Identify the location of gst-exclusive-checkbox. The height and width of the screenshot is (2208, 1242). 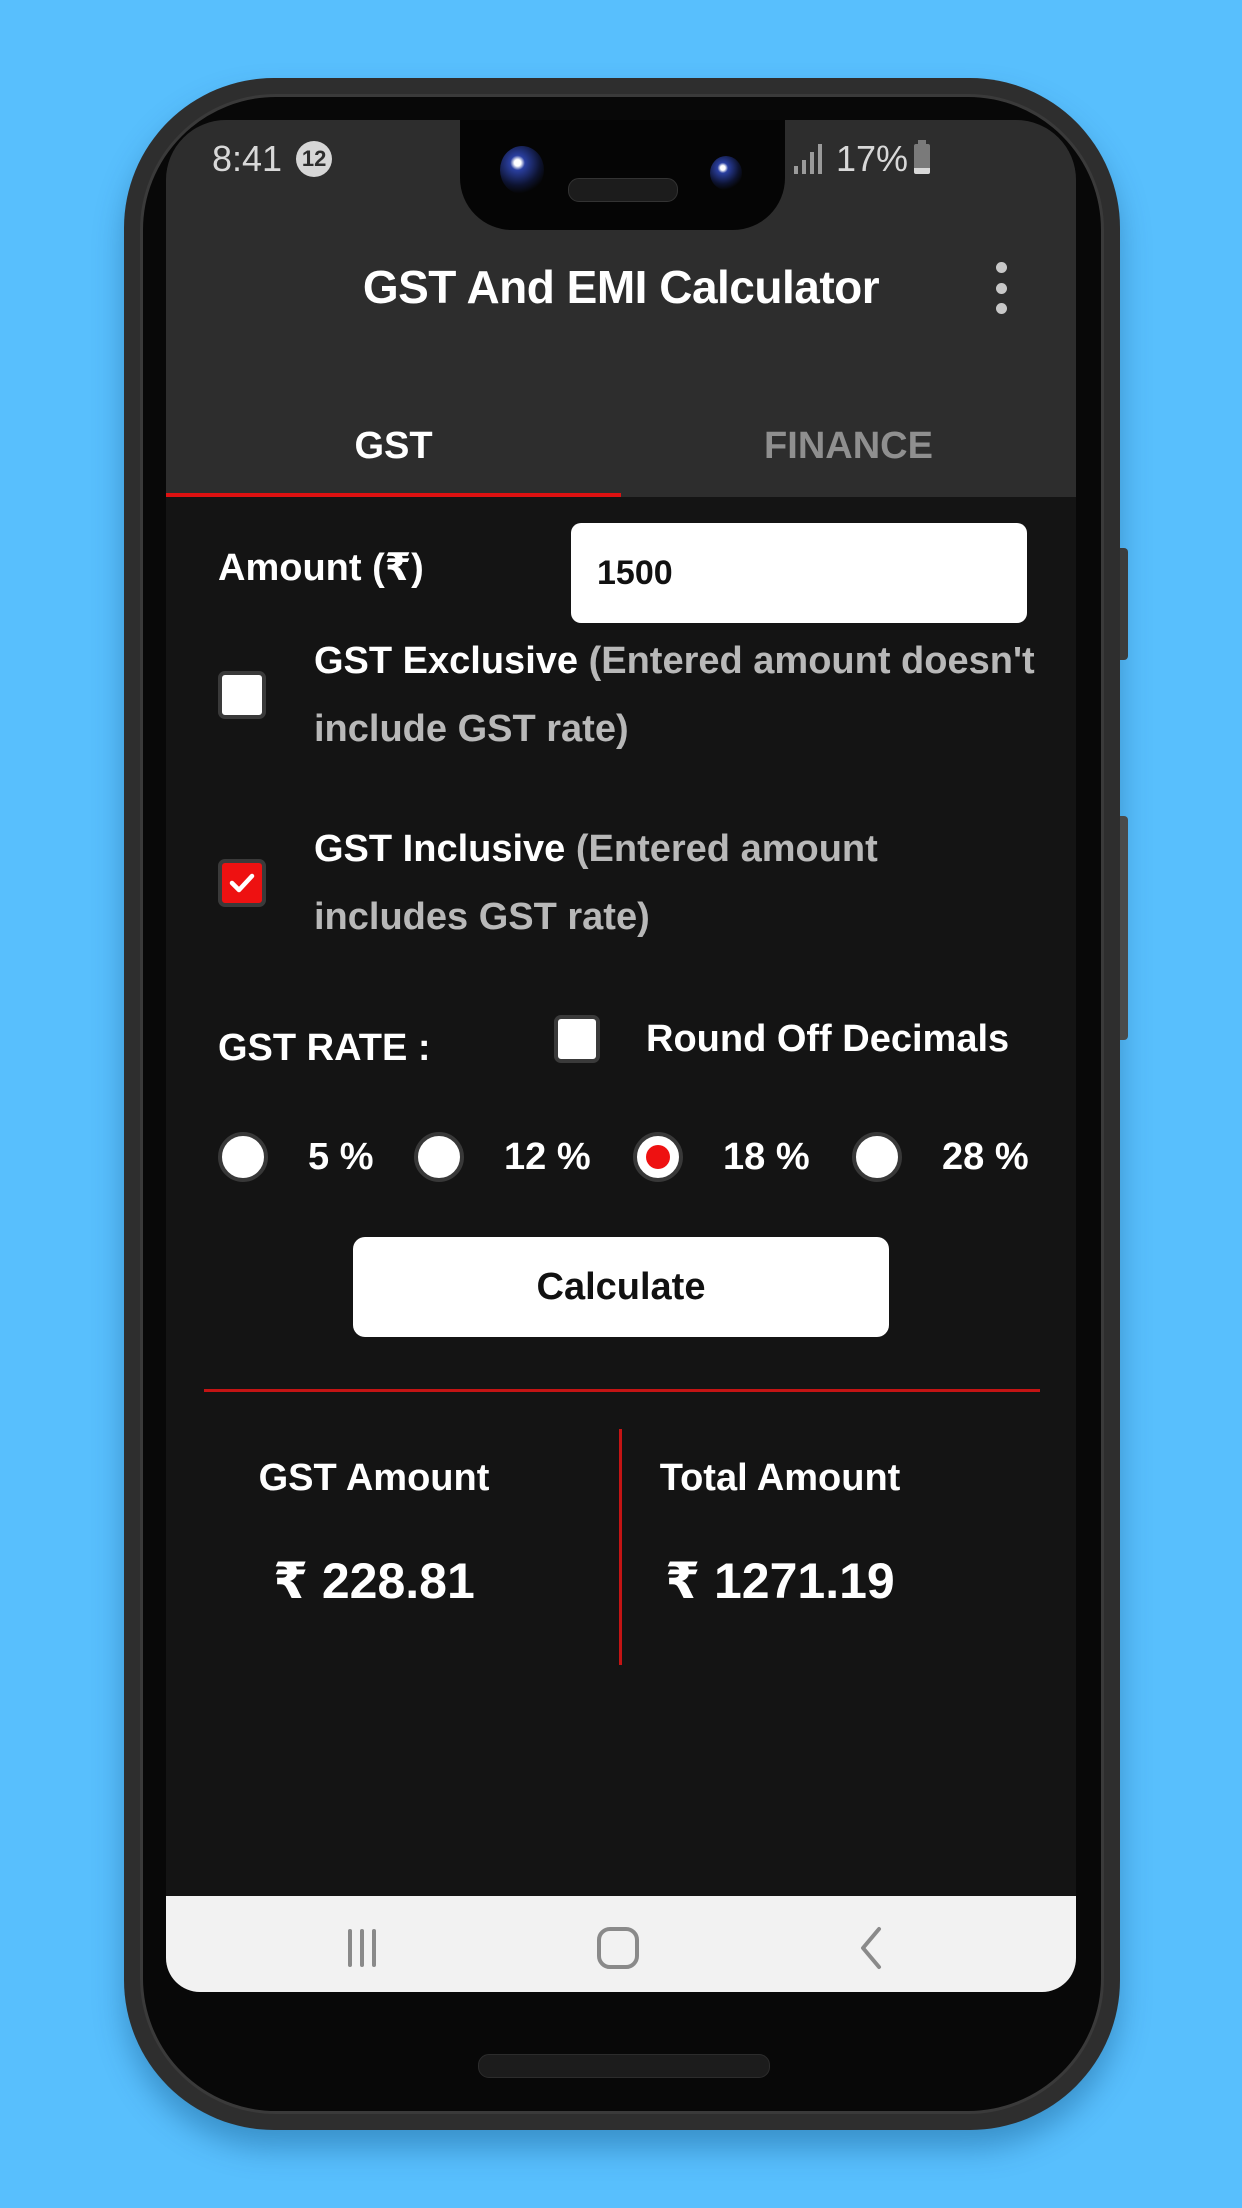
(242, 695).